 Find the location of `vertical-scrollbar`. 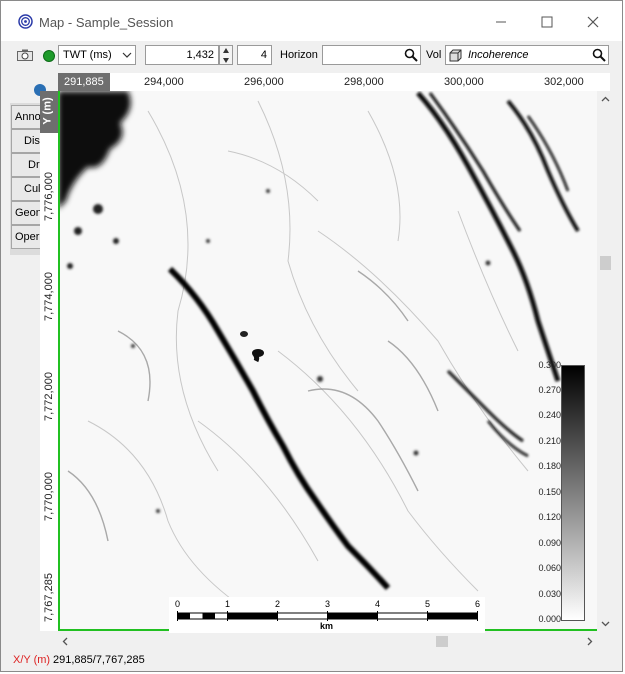

vertical-scrollbar is located at coordinates (605, 361).